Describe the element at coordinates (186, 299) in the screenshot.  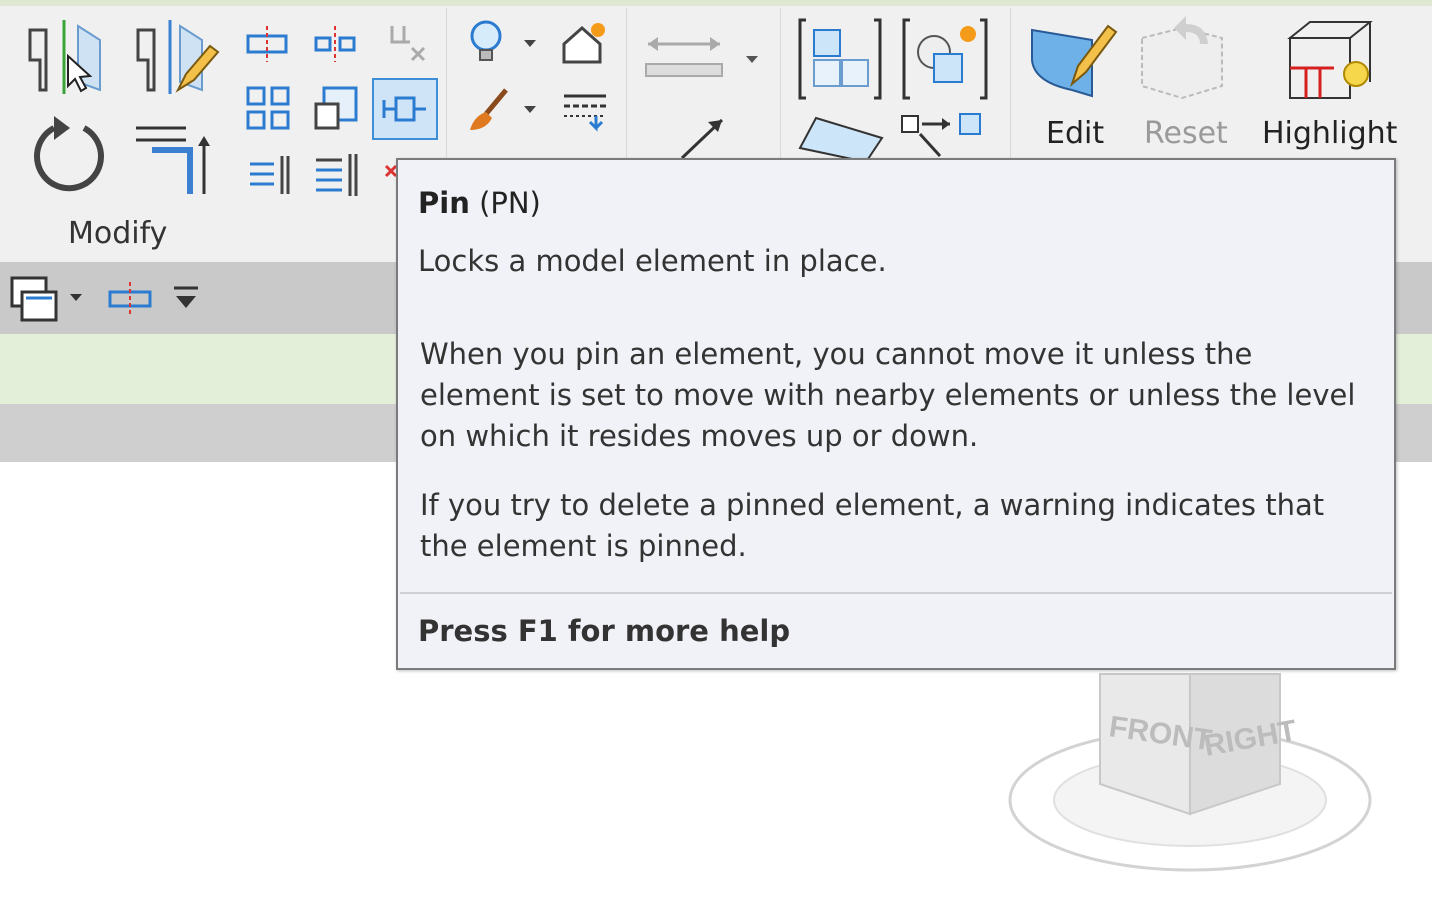
I see `filter-icon` at that location.